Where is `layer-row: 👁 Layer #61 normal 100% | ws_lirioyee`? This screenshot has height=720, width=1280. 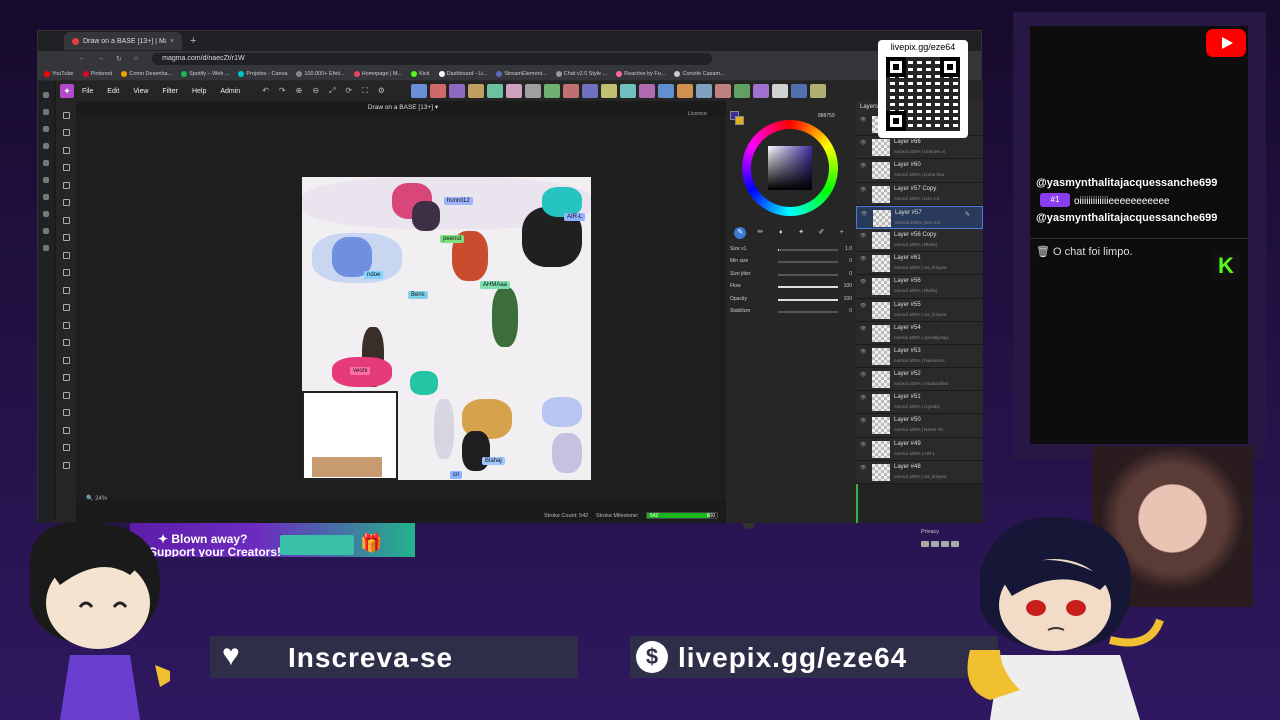 layer-row: 👁 Layer #61 normal 100% | ws_lirioyee is located at coordinates (919, 264).